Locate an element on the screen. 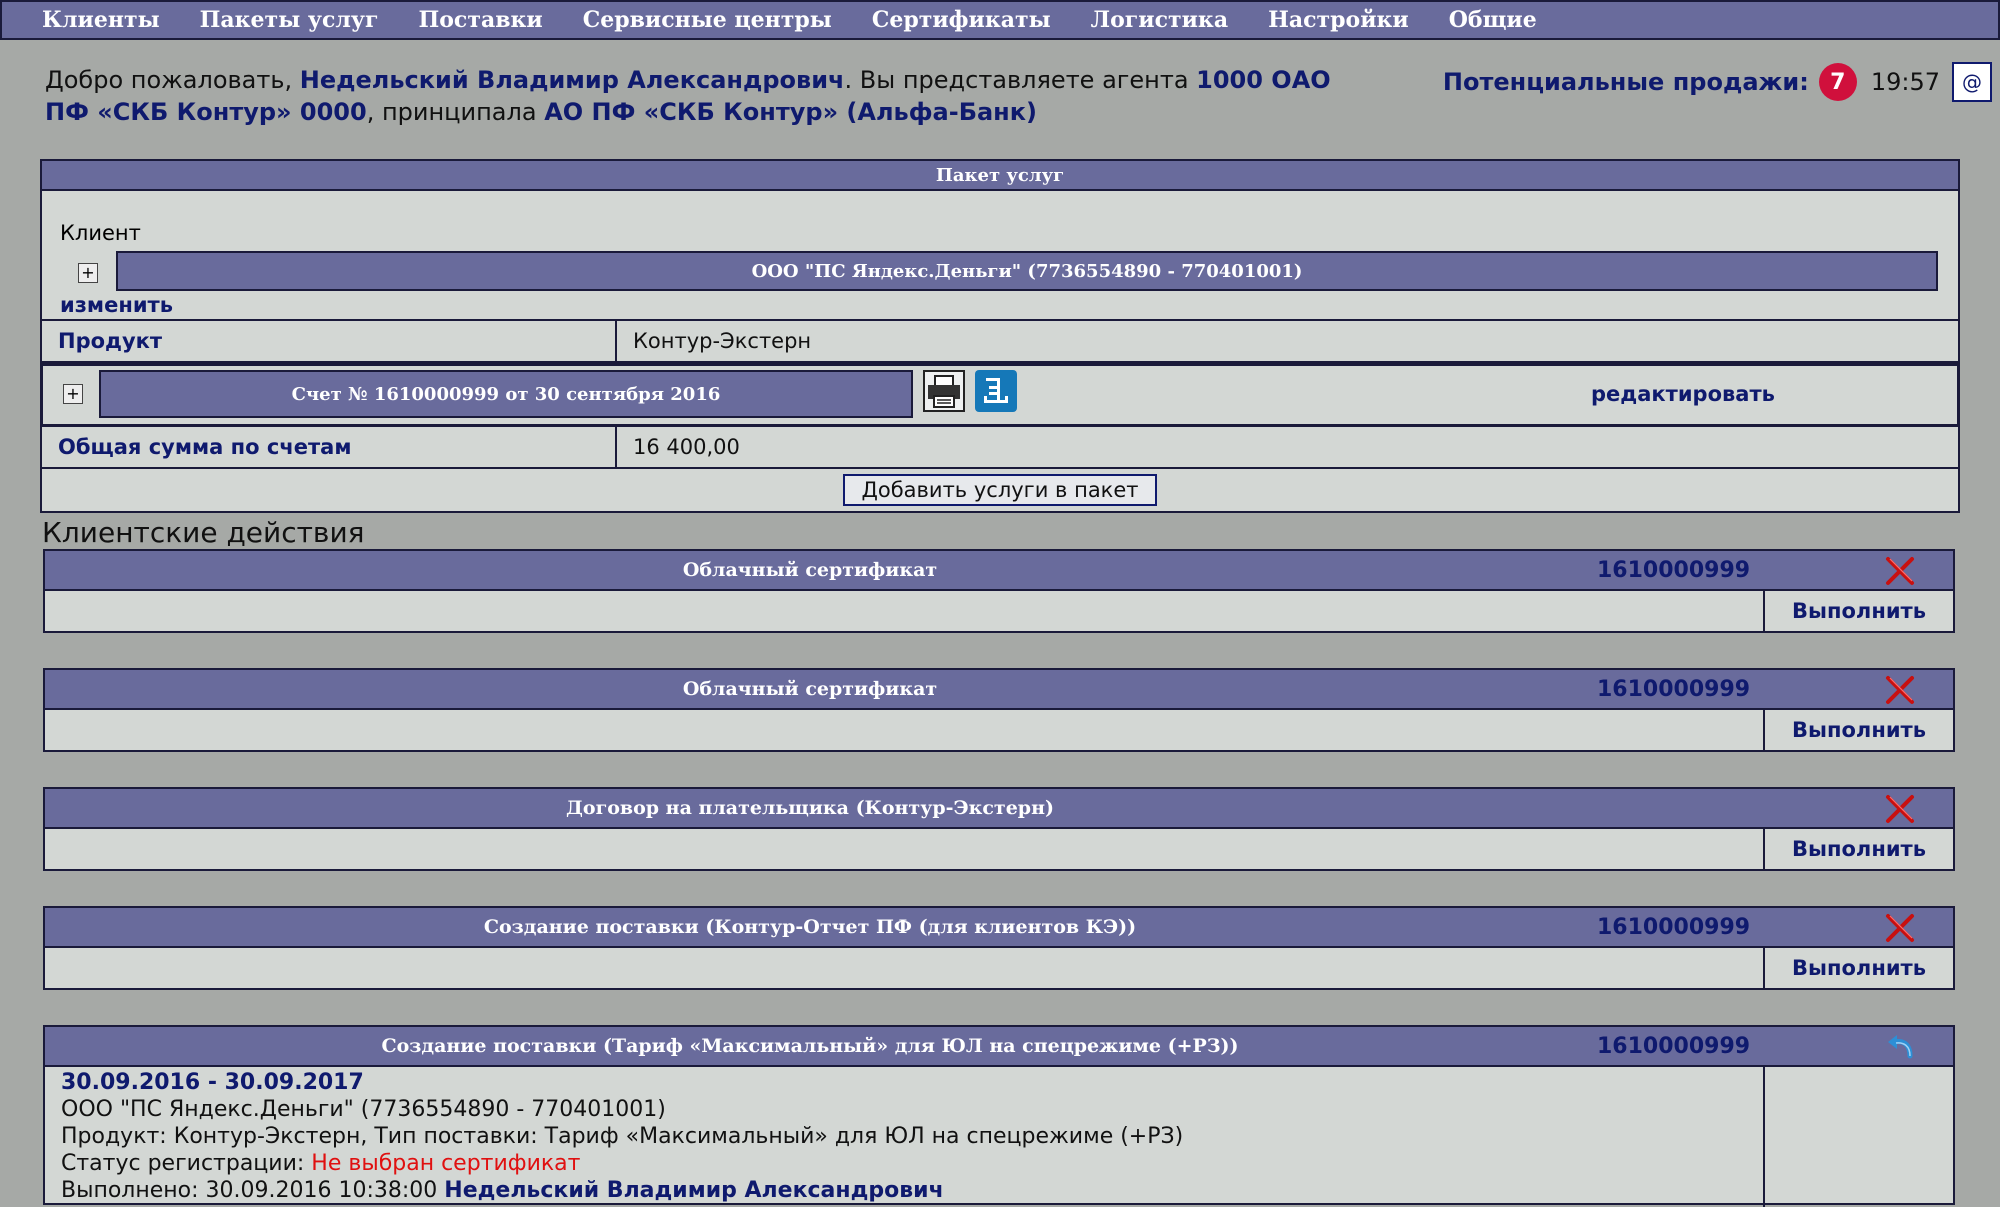 Image resolution: width=2000 pixels, height=1207 pixels. invoice-row: + Счет № 1610000999 от 30 сентября 2016 is located at coordinates (1000, 395).